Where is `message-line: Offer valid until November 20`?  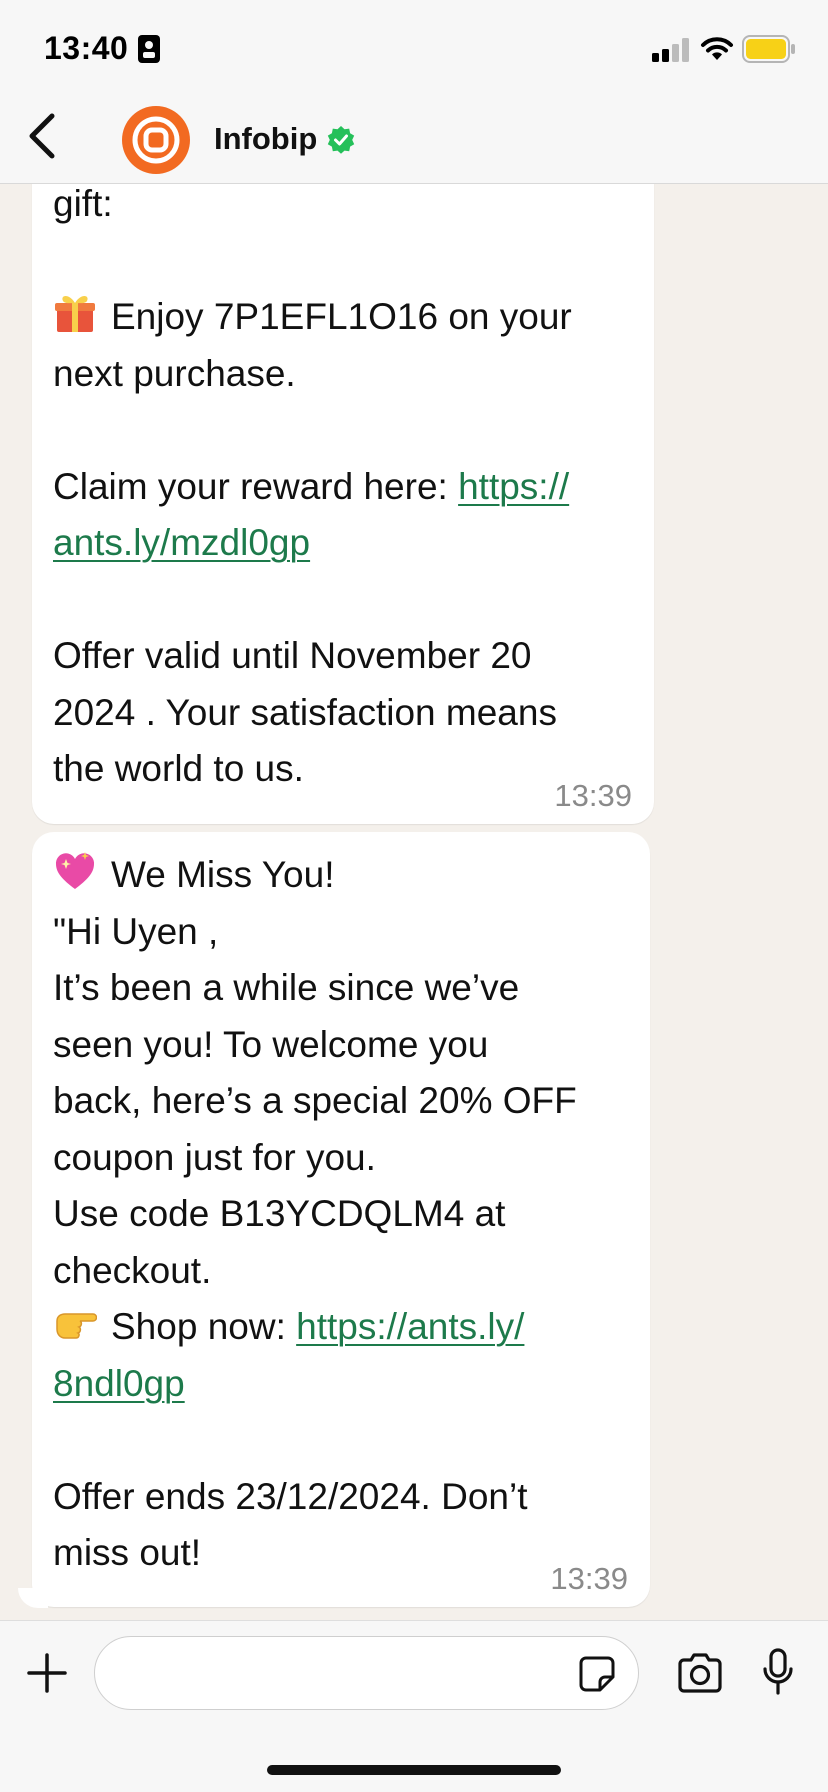
message-line: Offer valid until November 20 is located at coordinates (343, 656).